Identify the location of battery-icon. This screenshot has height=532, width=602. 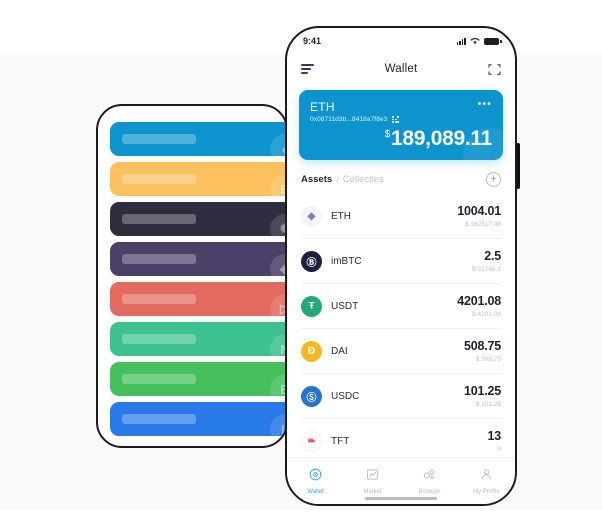
(493, 41).